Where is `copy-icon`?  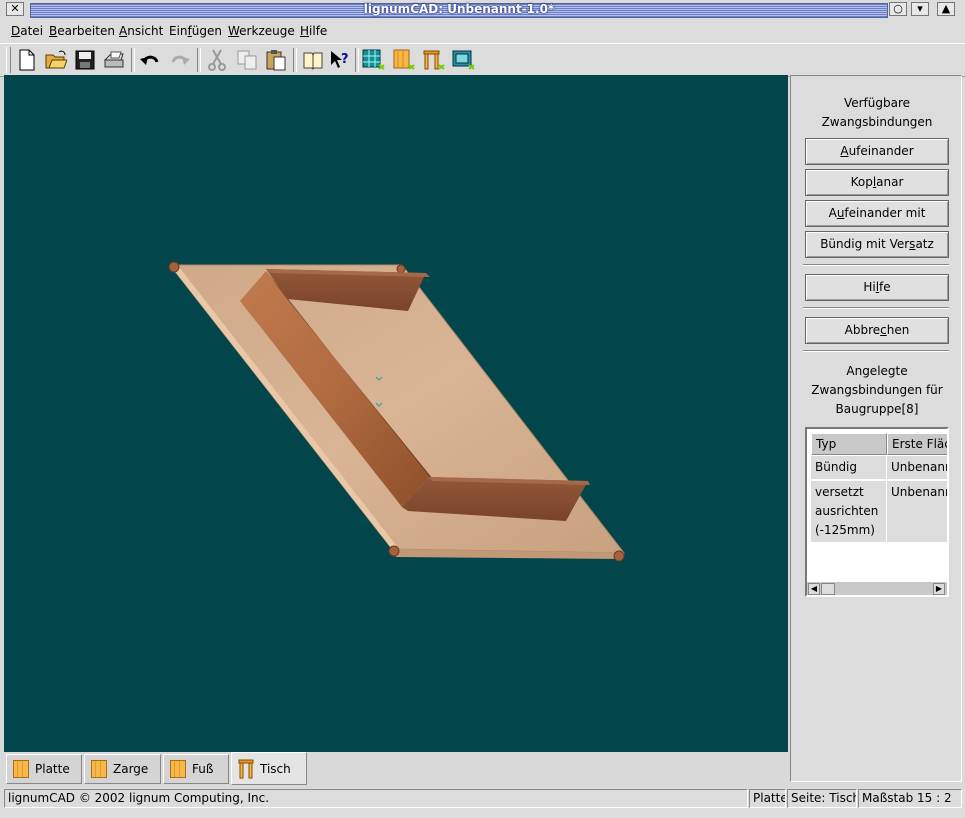 copy-icon is located at coordinates (247, 60).